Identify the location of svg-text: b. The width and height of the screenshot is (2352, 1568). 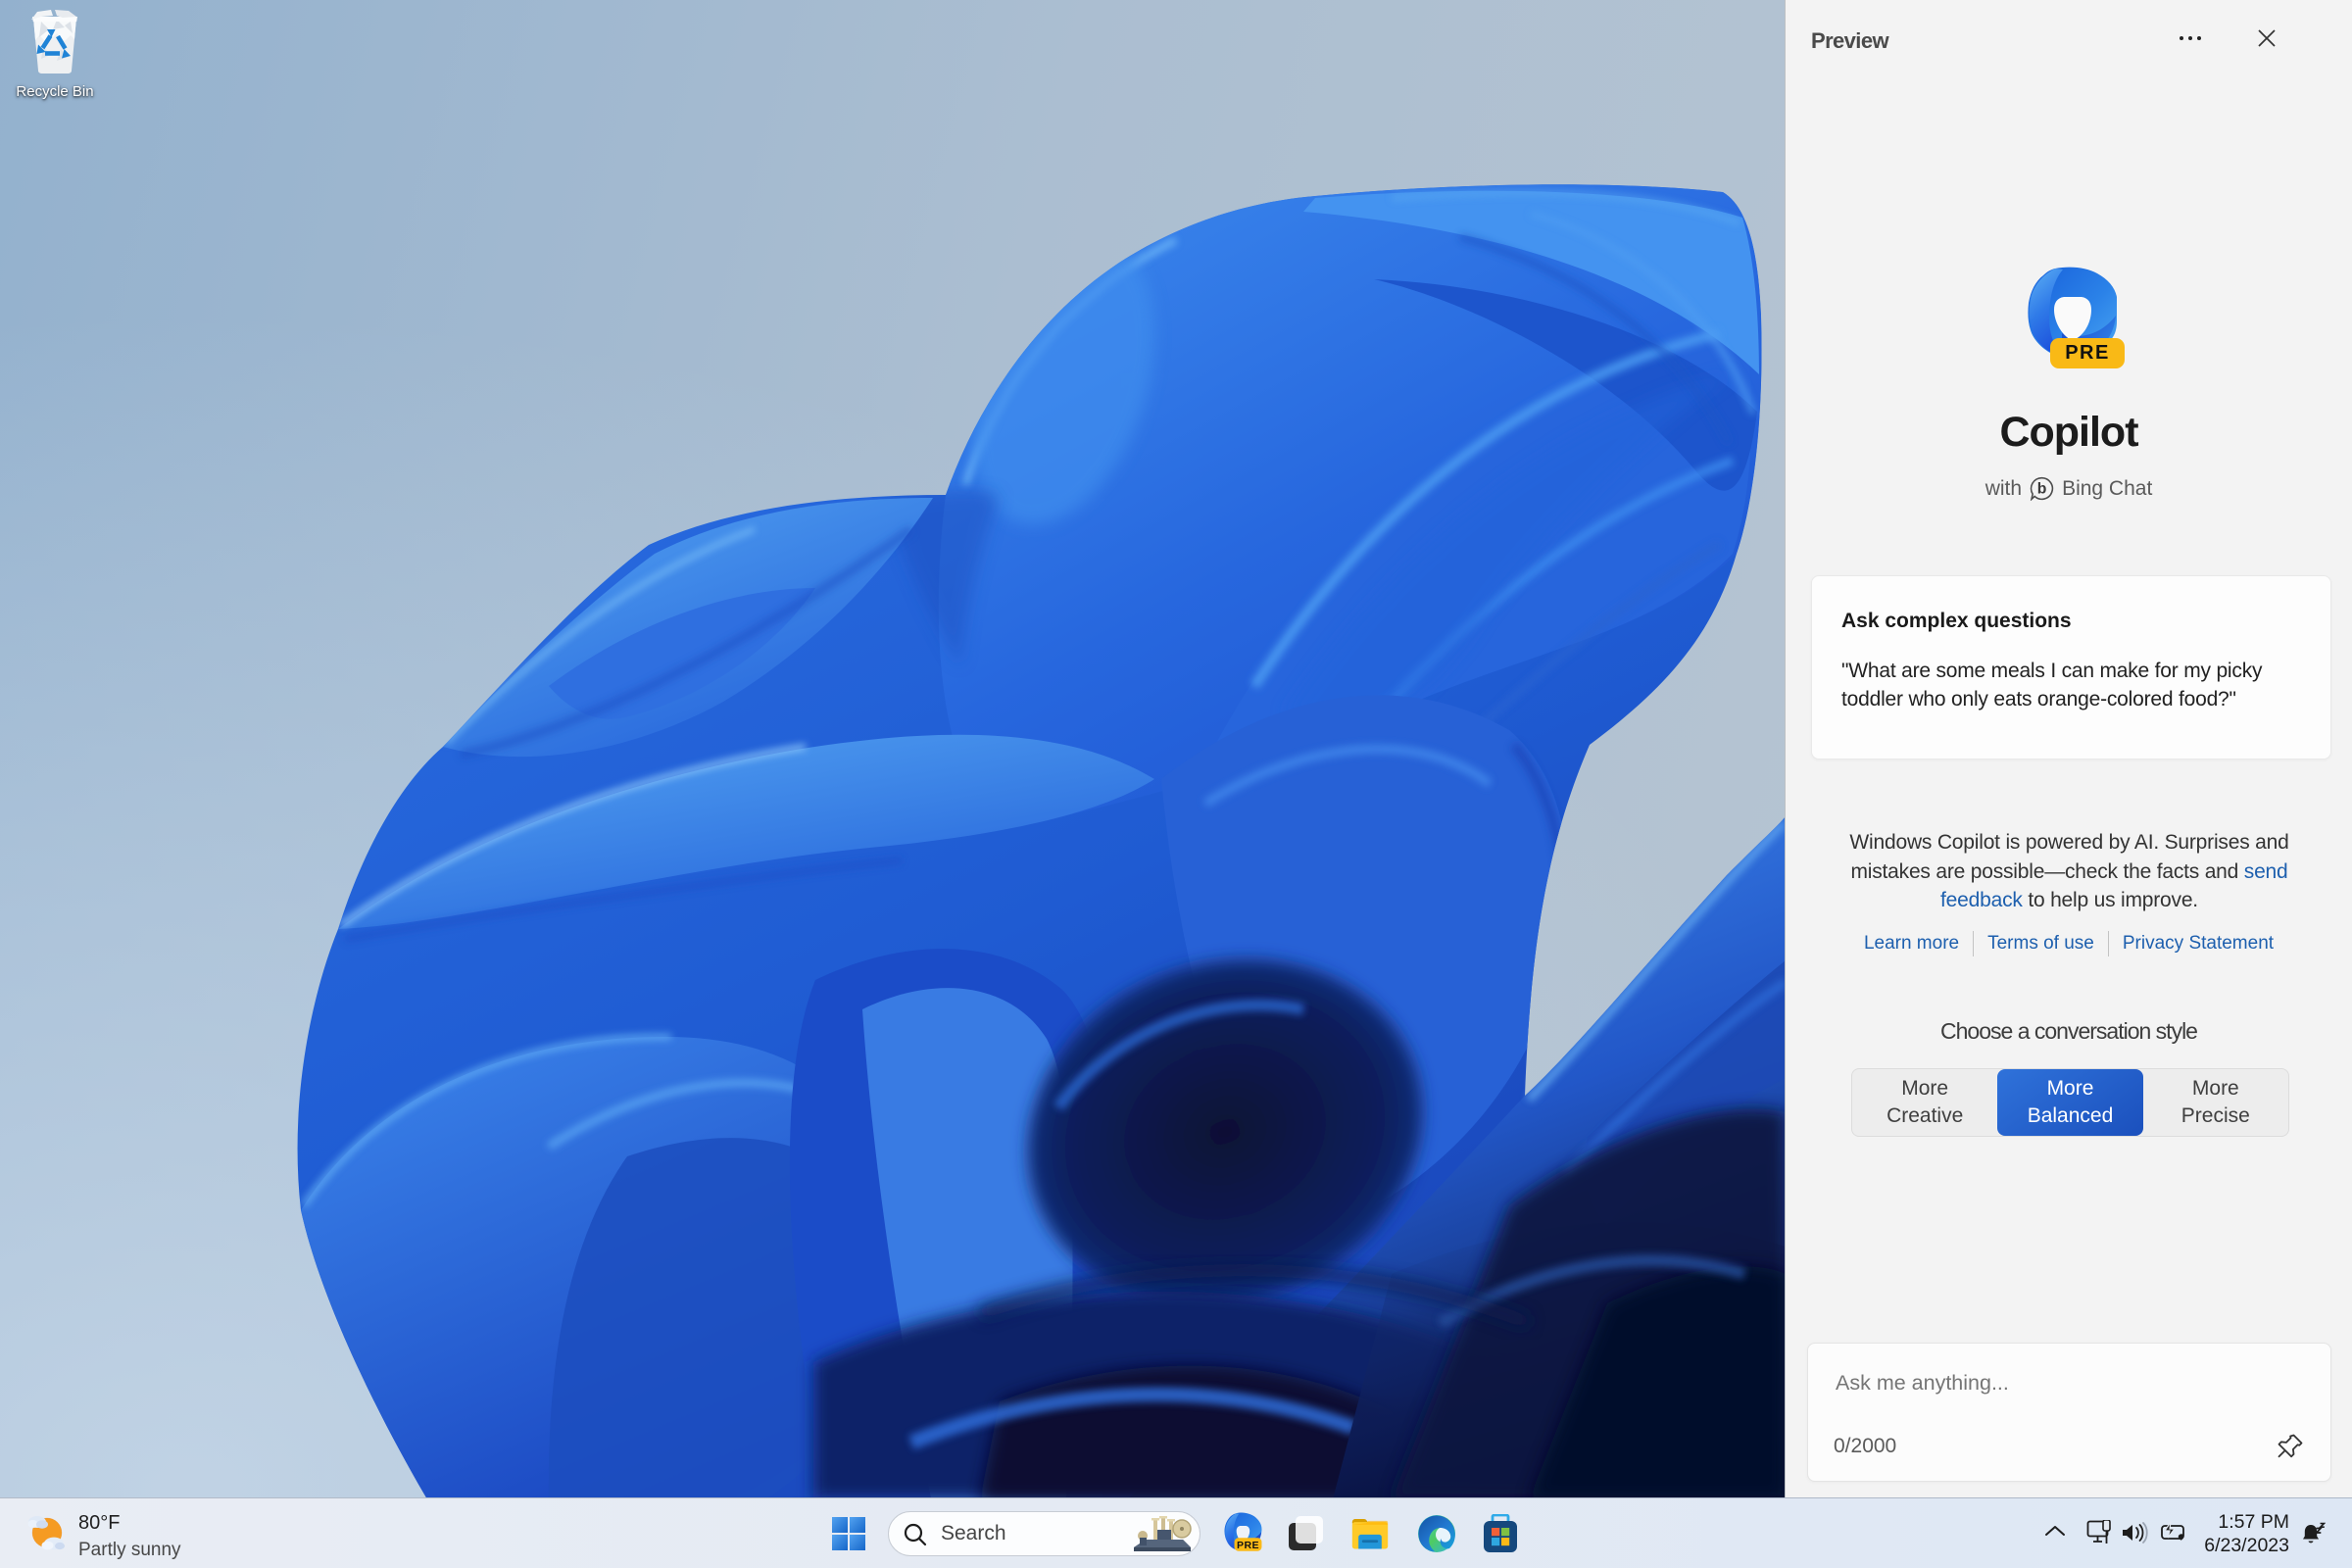
(2042, 489).